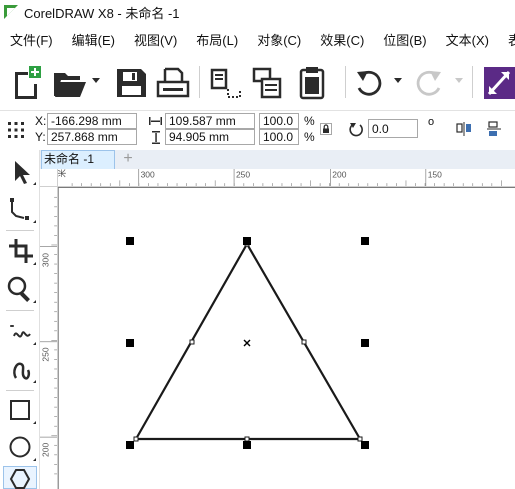 Image resolution: width=515 pixels, height=489 pixels. I want to click on handle-bottom-center, so click(247, 445).